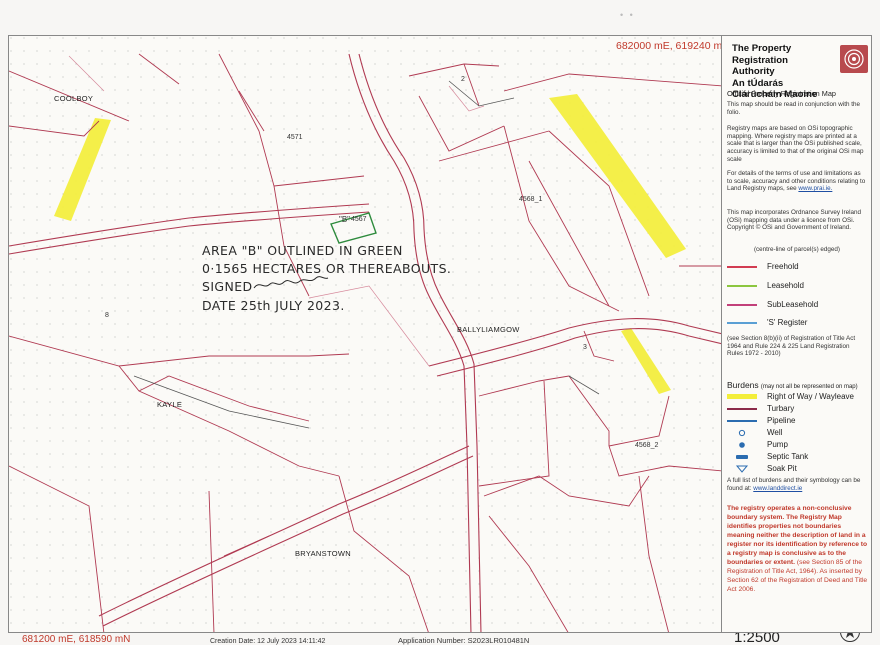 The width and height of the screenshot is (880, 645). I want to click on creation-date: Creation Date: 12 July 2023 14:11:42, so click(268, 641).